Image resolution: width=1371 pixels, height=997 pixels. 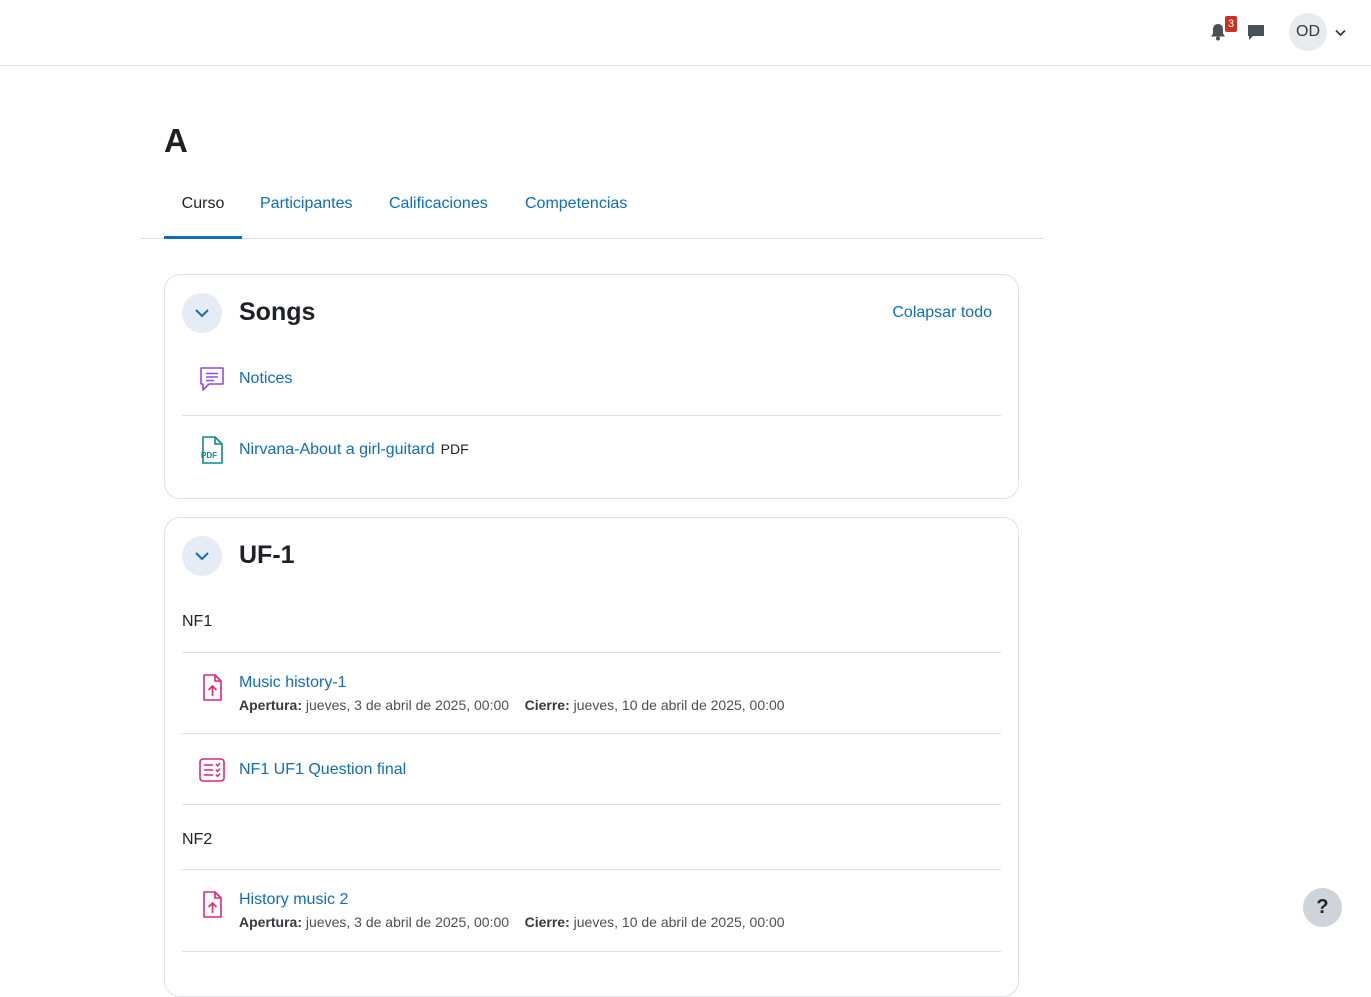 I want to click on section-title: UF-1, so click(x=267, y=555).